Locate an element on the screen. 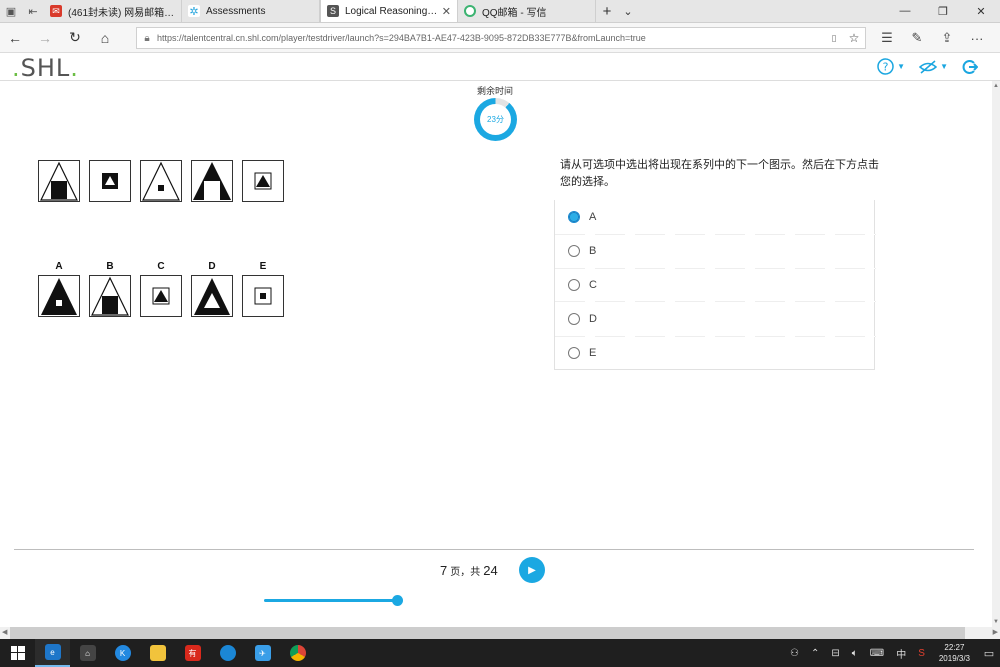  progress-bar is located at coordinates (331, 600).